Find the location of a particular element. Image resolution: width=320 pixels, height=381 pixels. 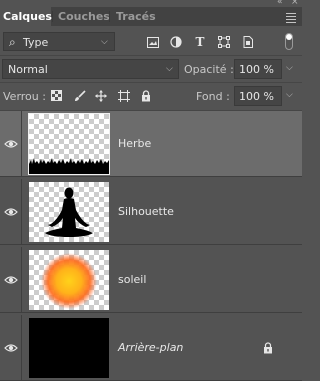

opacity-input: 100 % is located at coordinates (258, 69).